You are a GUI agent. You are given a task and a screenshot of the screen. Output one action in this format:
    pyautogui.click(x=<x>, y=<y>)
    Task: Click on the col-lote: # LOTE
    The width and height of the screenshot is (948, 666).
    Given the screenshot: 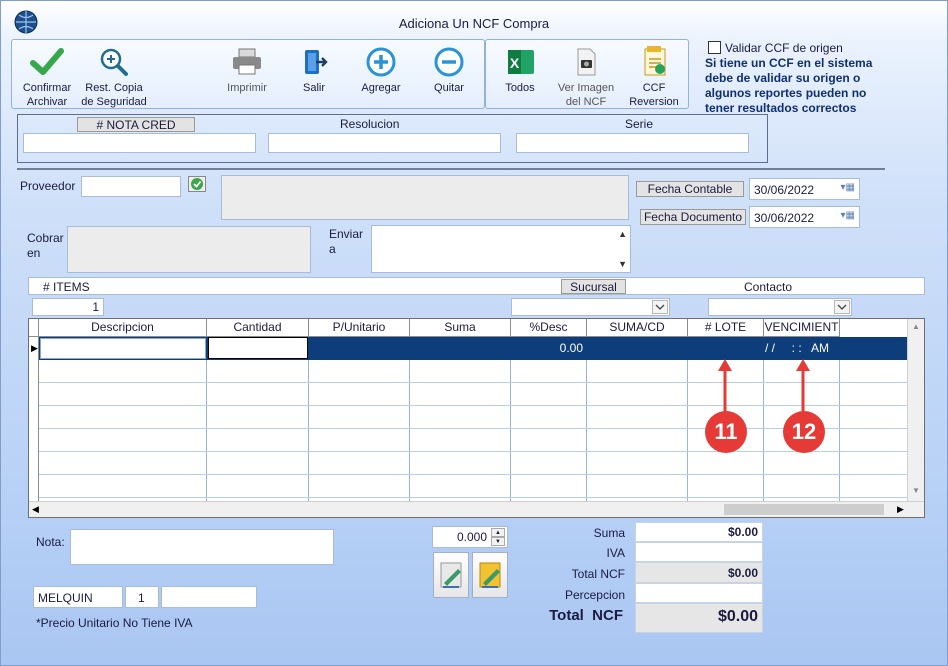 What is the action you would take?
    pyautogui.click(x=726, y=328)
    